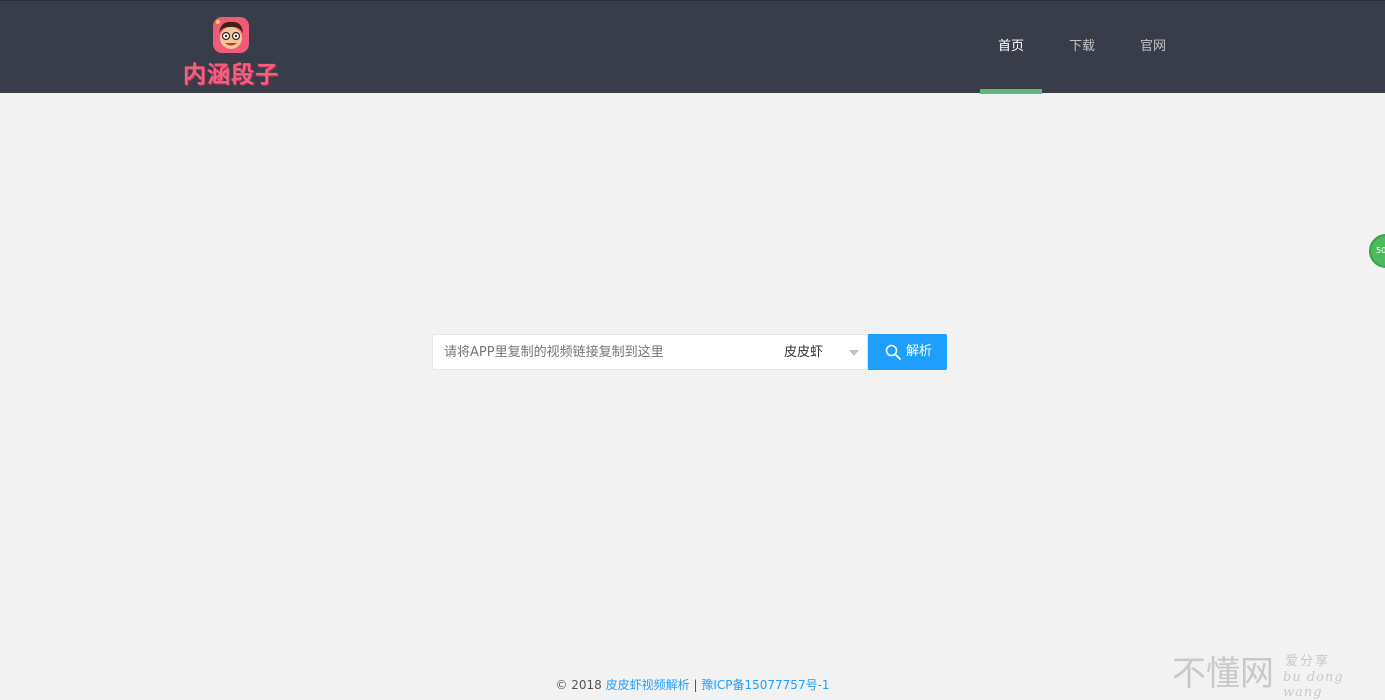  I want to click on chevron-down-icon, so click(854, 353).